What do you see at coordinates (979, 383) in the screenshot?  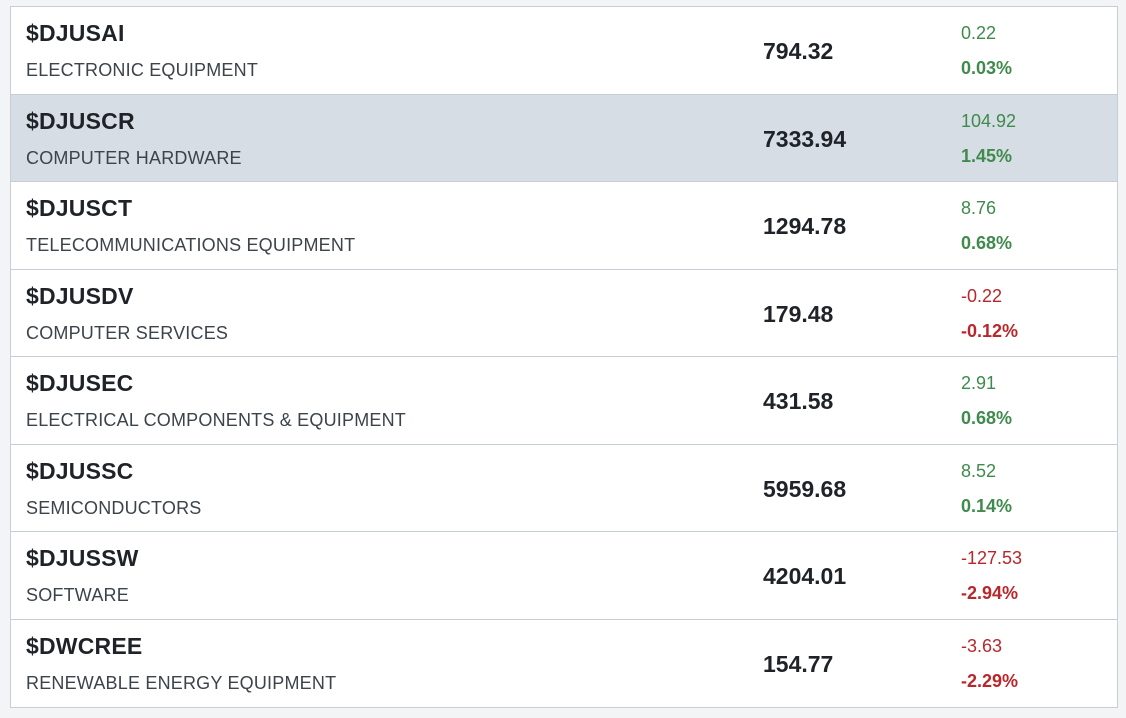 I see `row-change: 2.91` at bounding box center [979, 383].